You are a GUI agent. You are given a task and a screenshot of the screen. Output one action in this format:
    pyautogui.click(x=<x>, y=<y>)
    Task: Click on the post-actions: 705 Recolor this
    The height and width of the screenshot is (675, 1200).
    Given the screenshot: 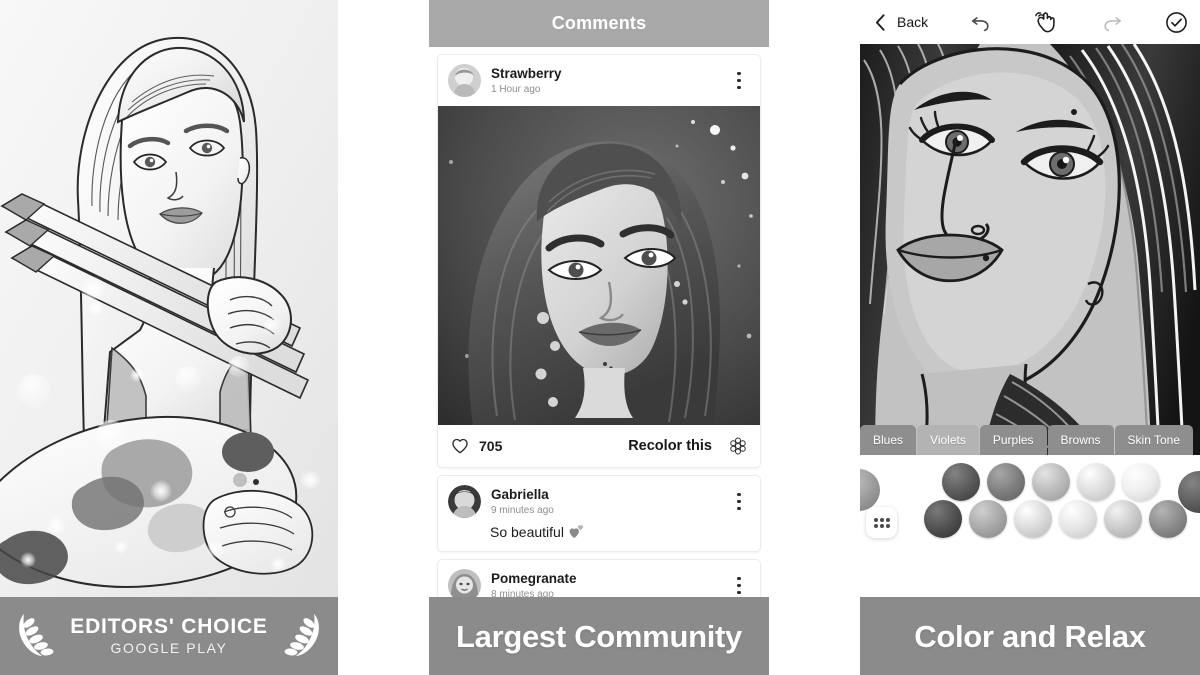 What is the action you would take?
    pyautogui.click(x=599, y=446)
    